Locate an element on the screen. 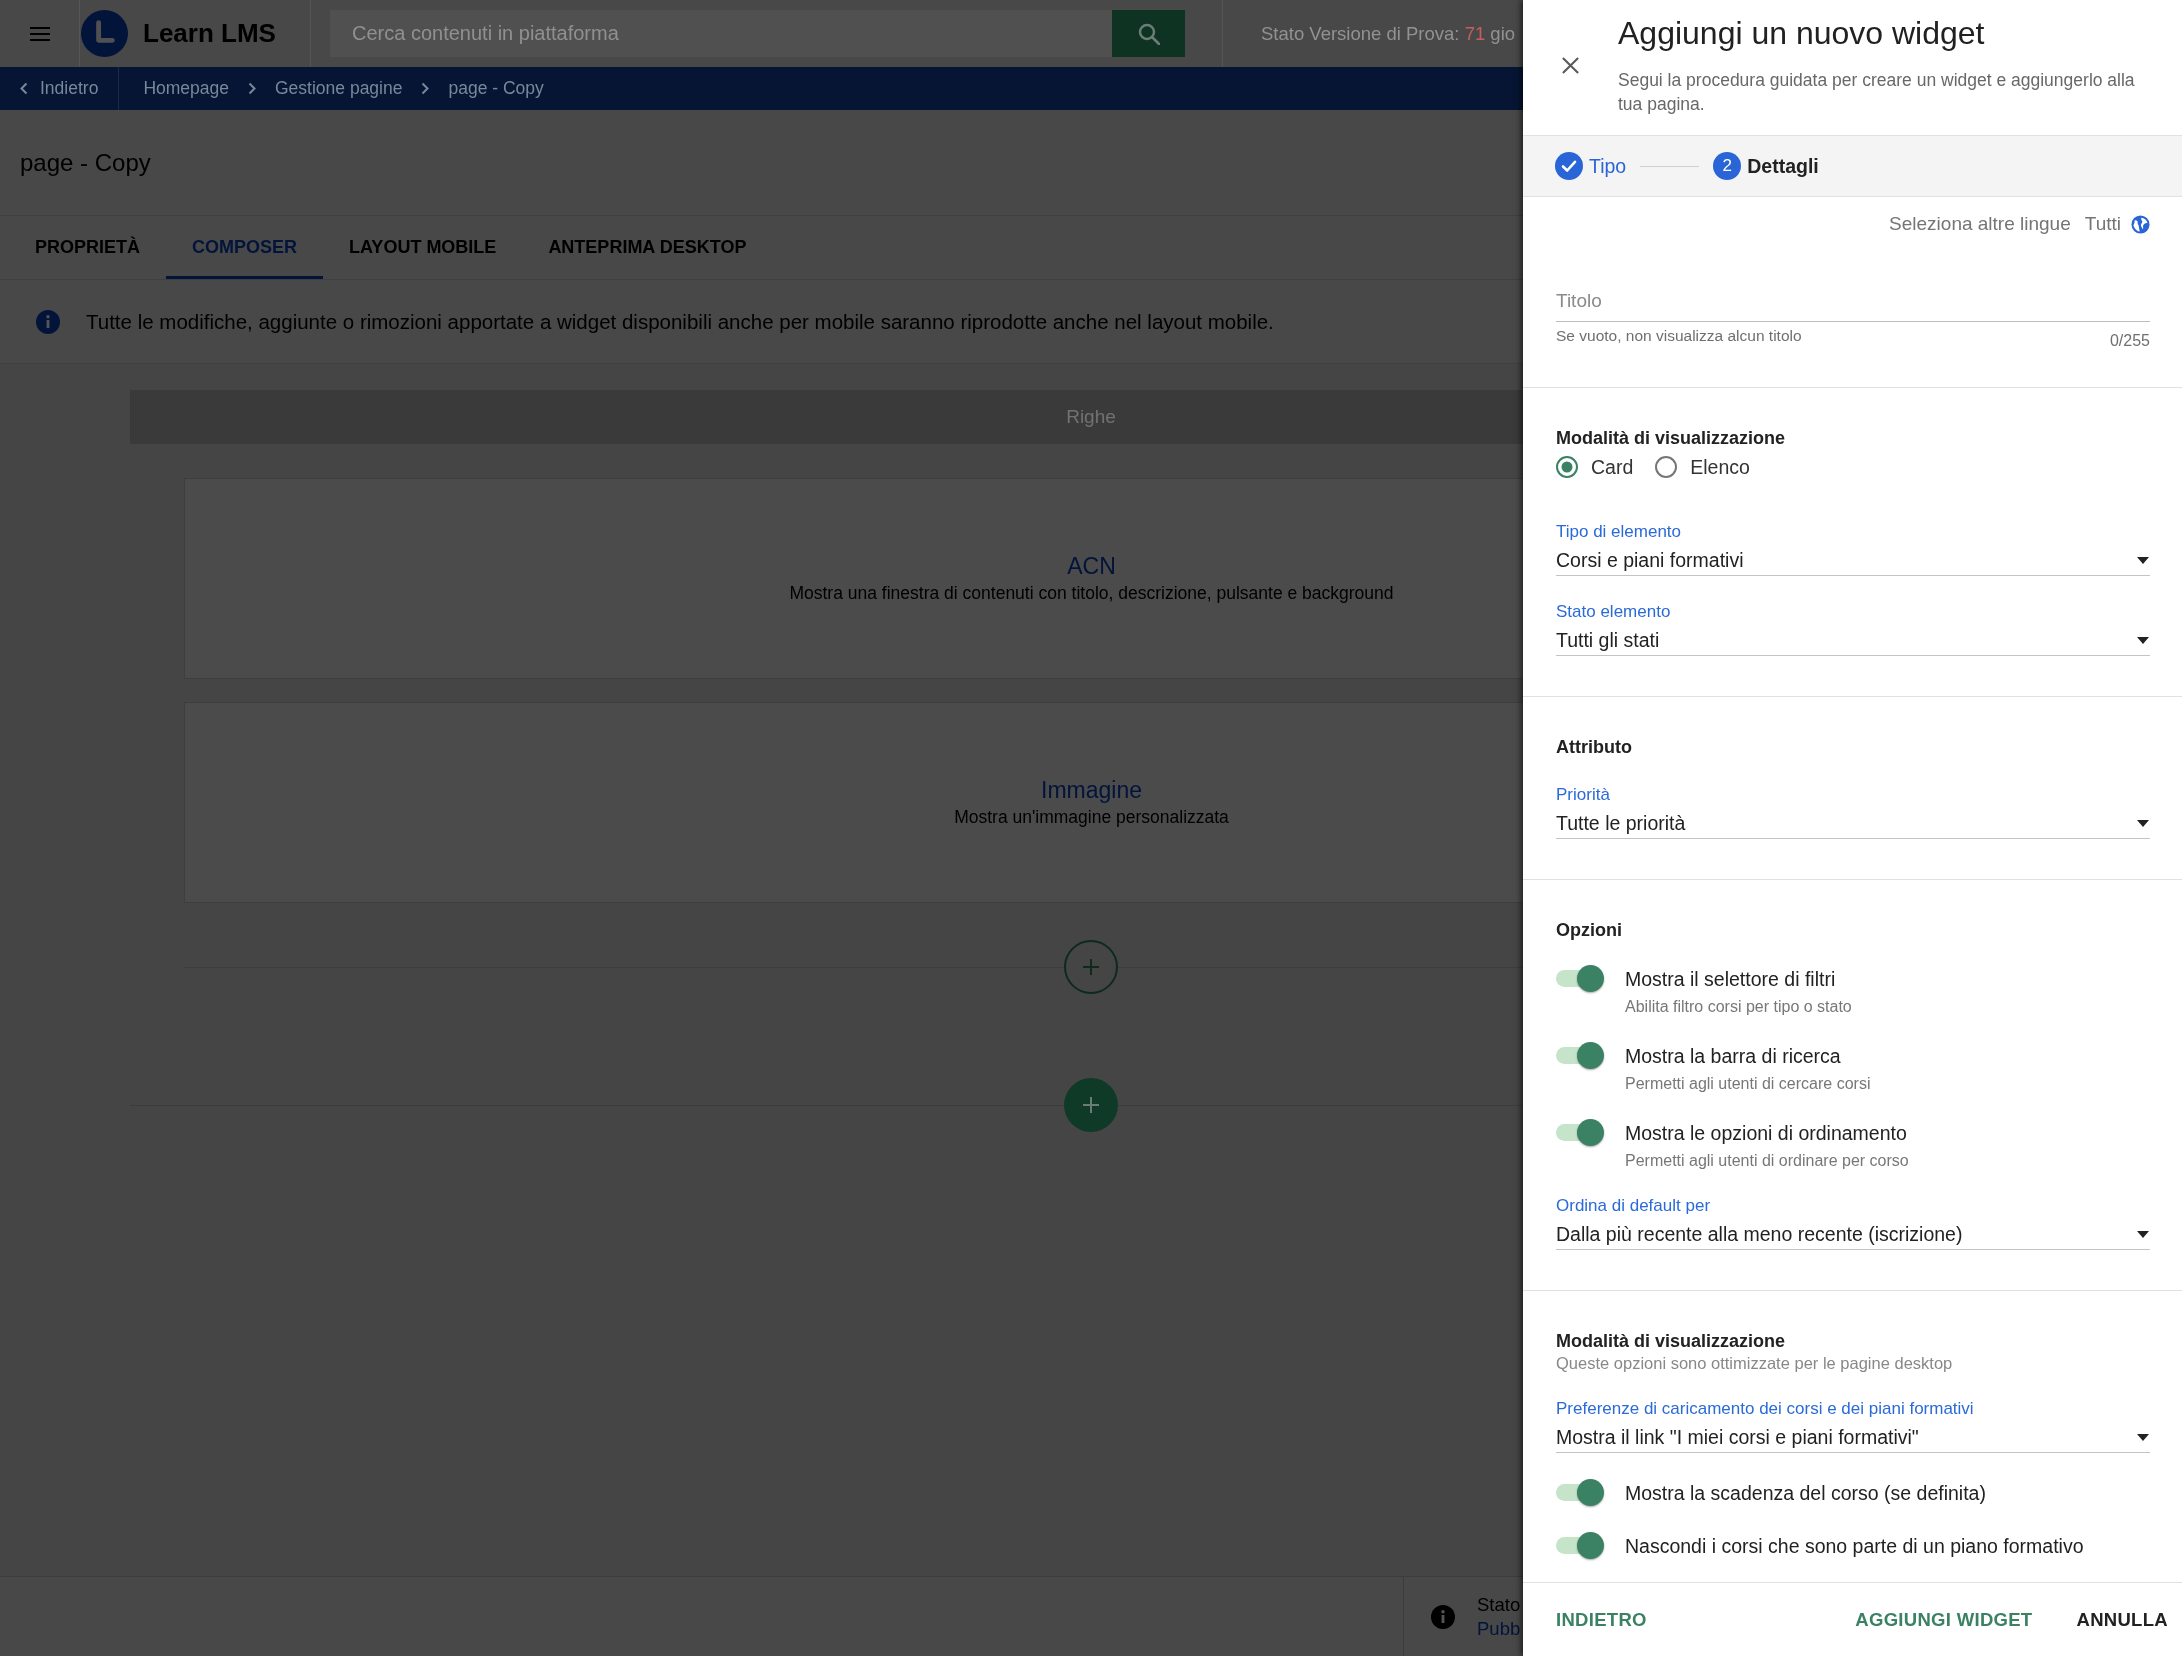 The image size is (2182, 1656). chevron-left-icon is located at coordinates (24, 88).